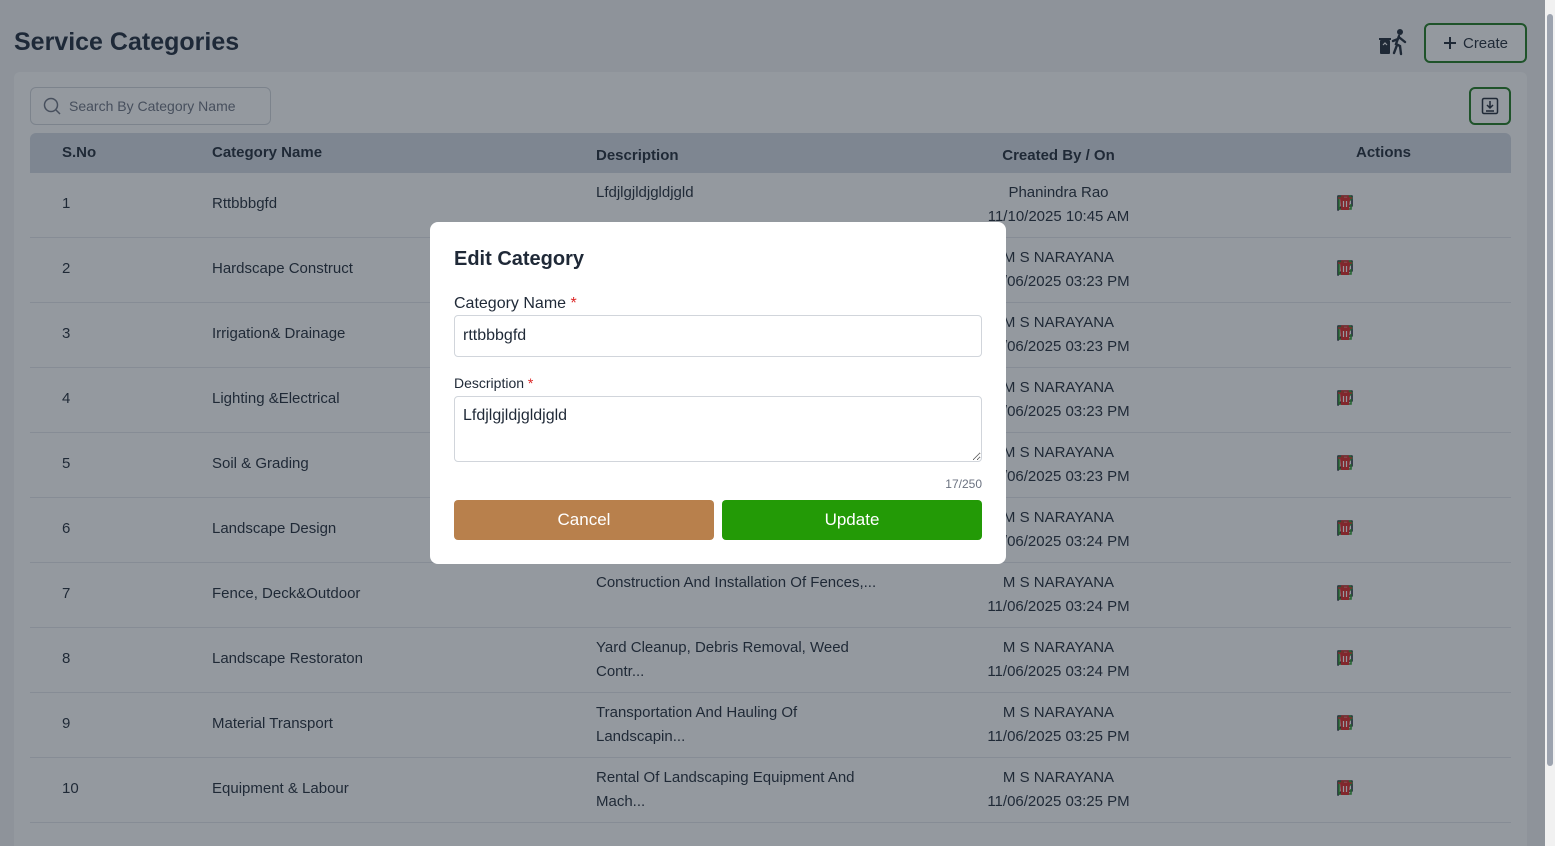 The width and height of the screenshot is (1555, 846). What do you see at coordinates (718, 520) in the screenshot?
I see `modal-buttons: Cancel Update` at bounding box center [718, 520].